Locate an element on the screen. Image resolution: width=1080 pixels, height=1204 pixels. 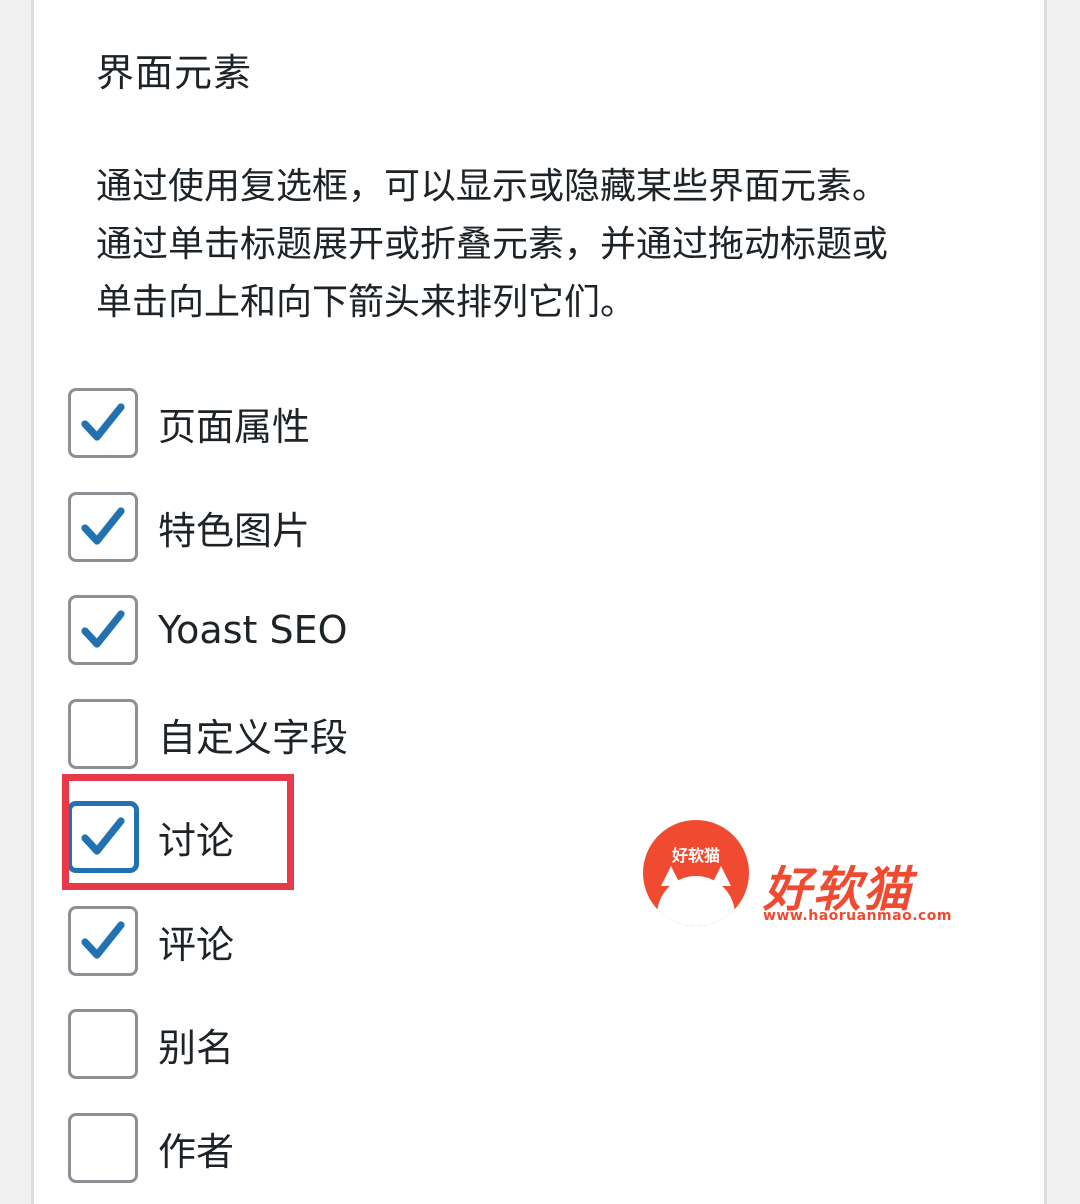
custom-fields-checkbox is located at coordinates (103, 734).